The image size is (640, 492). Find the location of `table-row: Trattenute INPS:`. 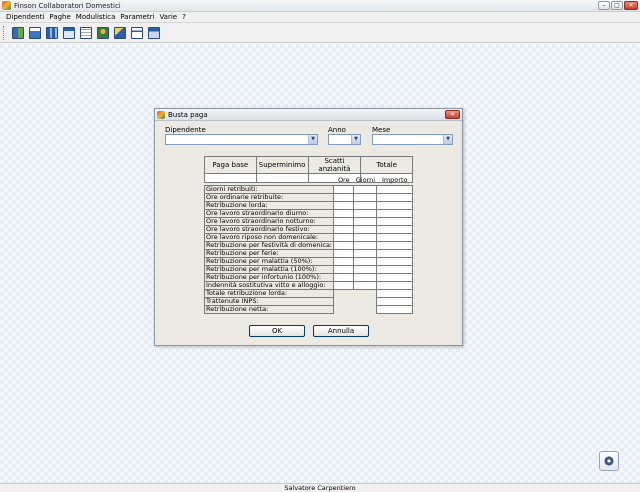

table-row: Trattenute INPS: is located at coordinates (308, 301).